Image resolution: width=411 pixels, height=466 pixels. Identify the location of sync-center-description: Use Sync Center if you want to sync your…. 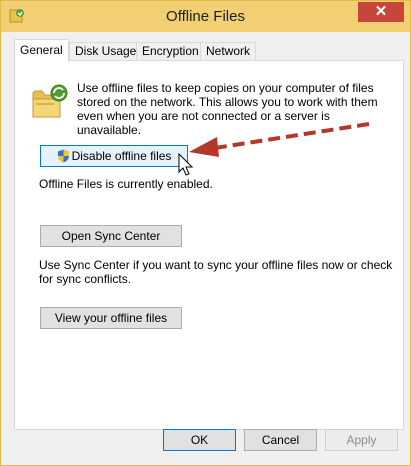
(216, 272).